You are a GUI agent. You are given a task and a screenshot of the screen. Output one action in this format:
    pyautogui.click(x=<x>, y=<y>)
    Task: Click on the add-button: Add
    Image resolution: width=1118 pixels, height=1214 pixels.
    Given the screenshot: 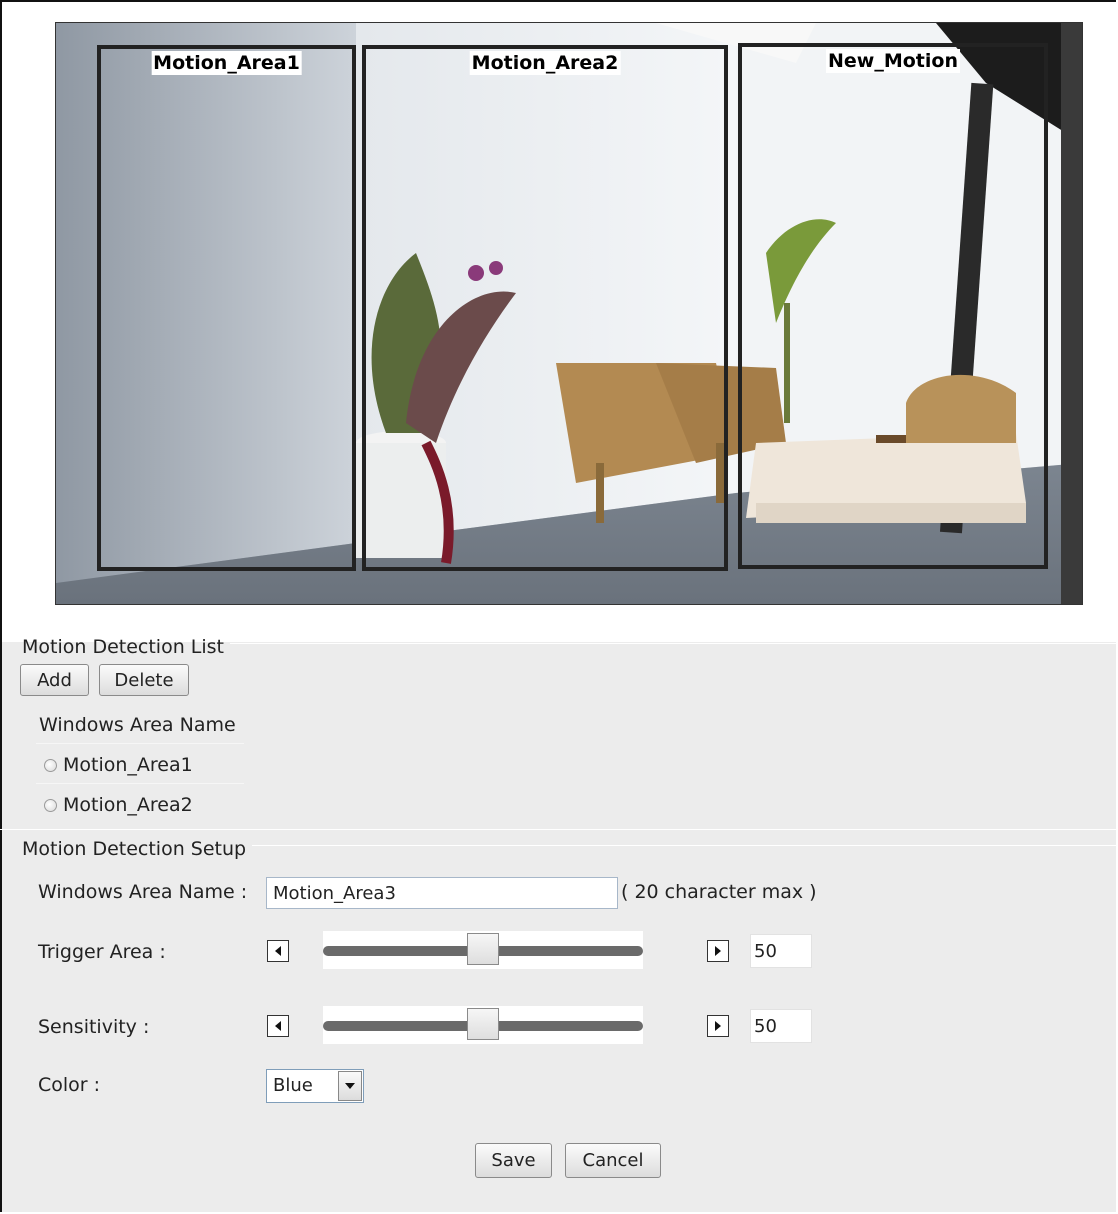 What is the action you would take?
    pyautogui.click(x=54, y=680)
    